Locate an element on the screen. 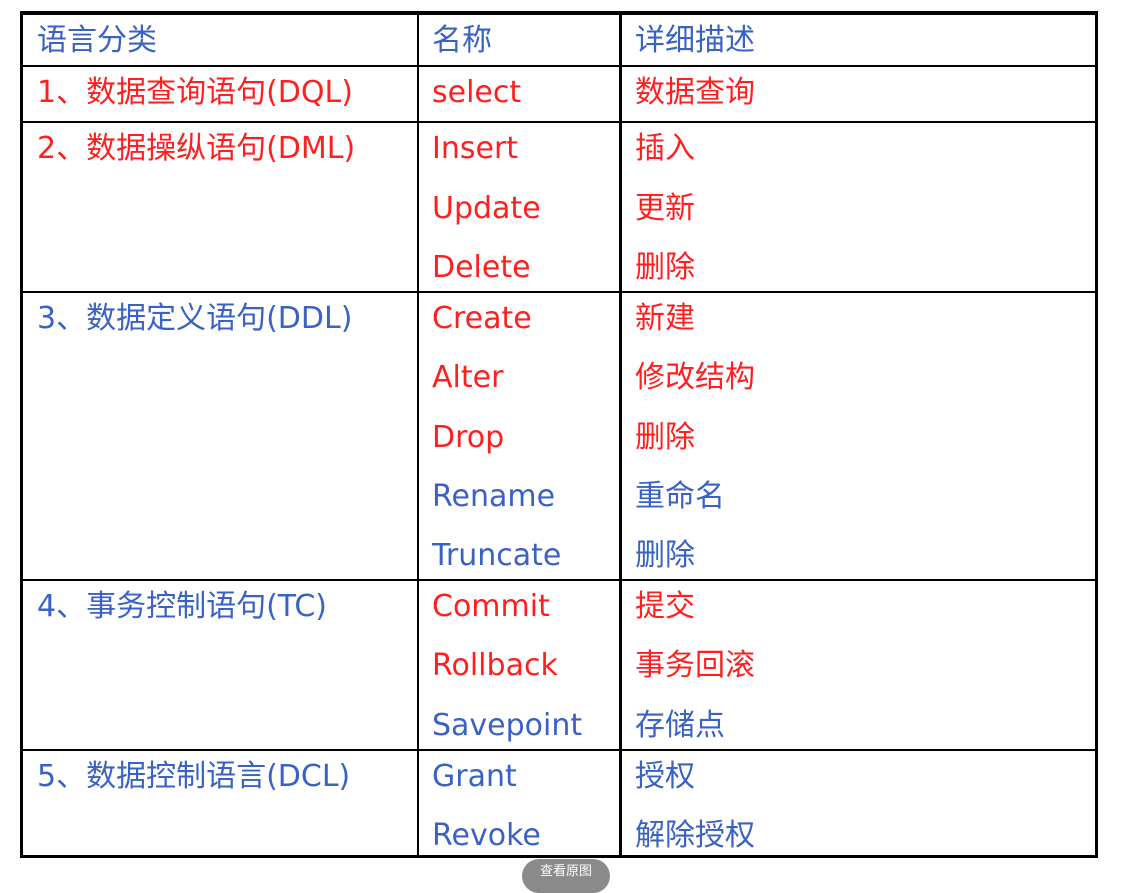  header-category: 语言分类 is located at coordinates (97, 40).